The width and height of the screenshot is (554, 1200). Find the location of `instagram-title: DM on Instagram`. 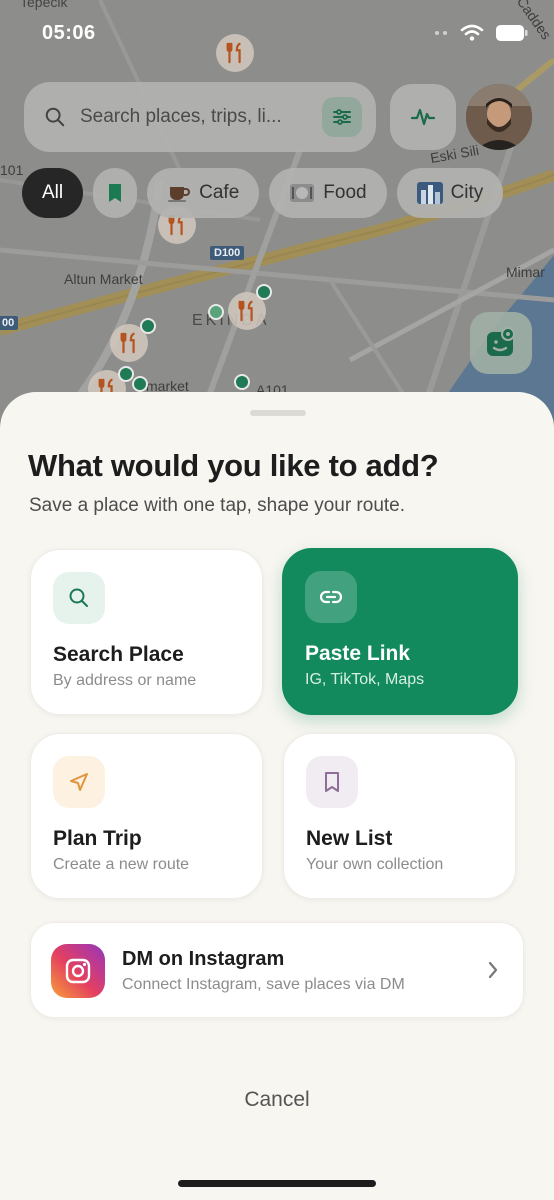

instagram-title: DM on Instagram is located at coordinates (203, 959).